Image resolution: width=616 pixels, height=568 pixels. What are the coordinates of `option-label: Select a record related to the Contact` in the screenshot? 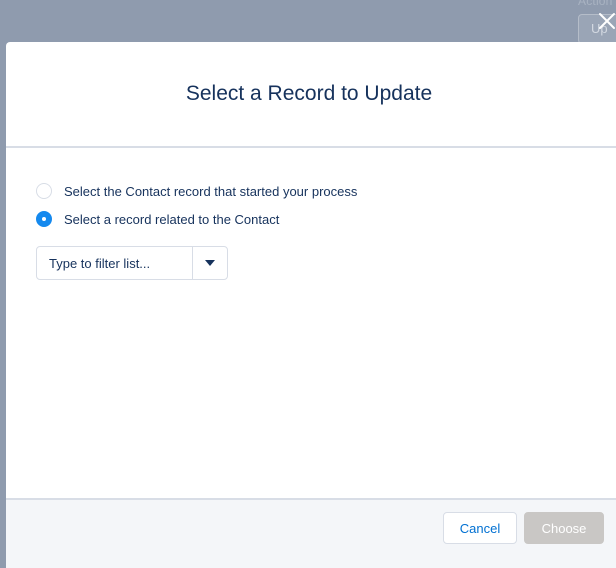 It's located at (172, 219).